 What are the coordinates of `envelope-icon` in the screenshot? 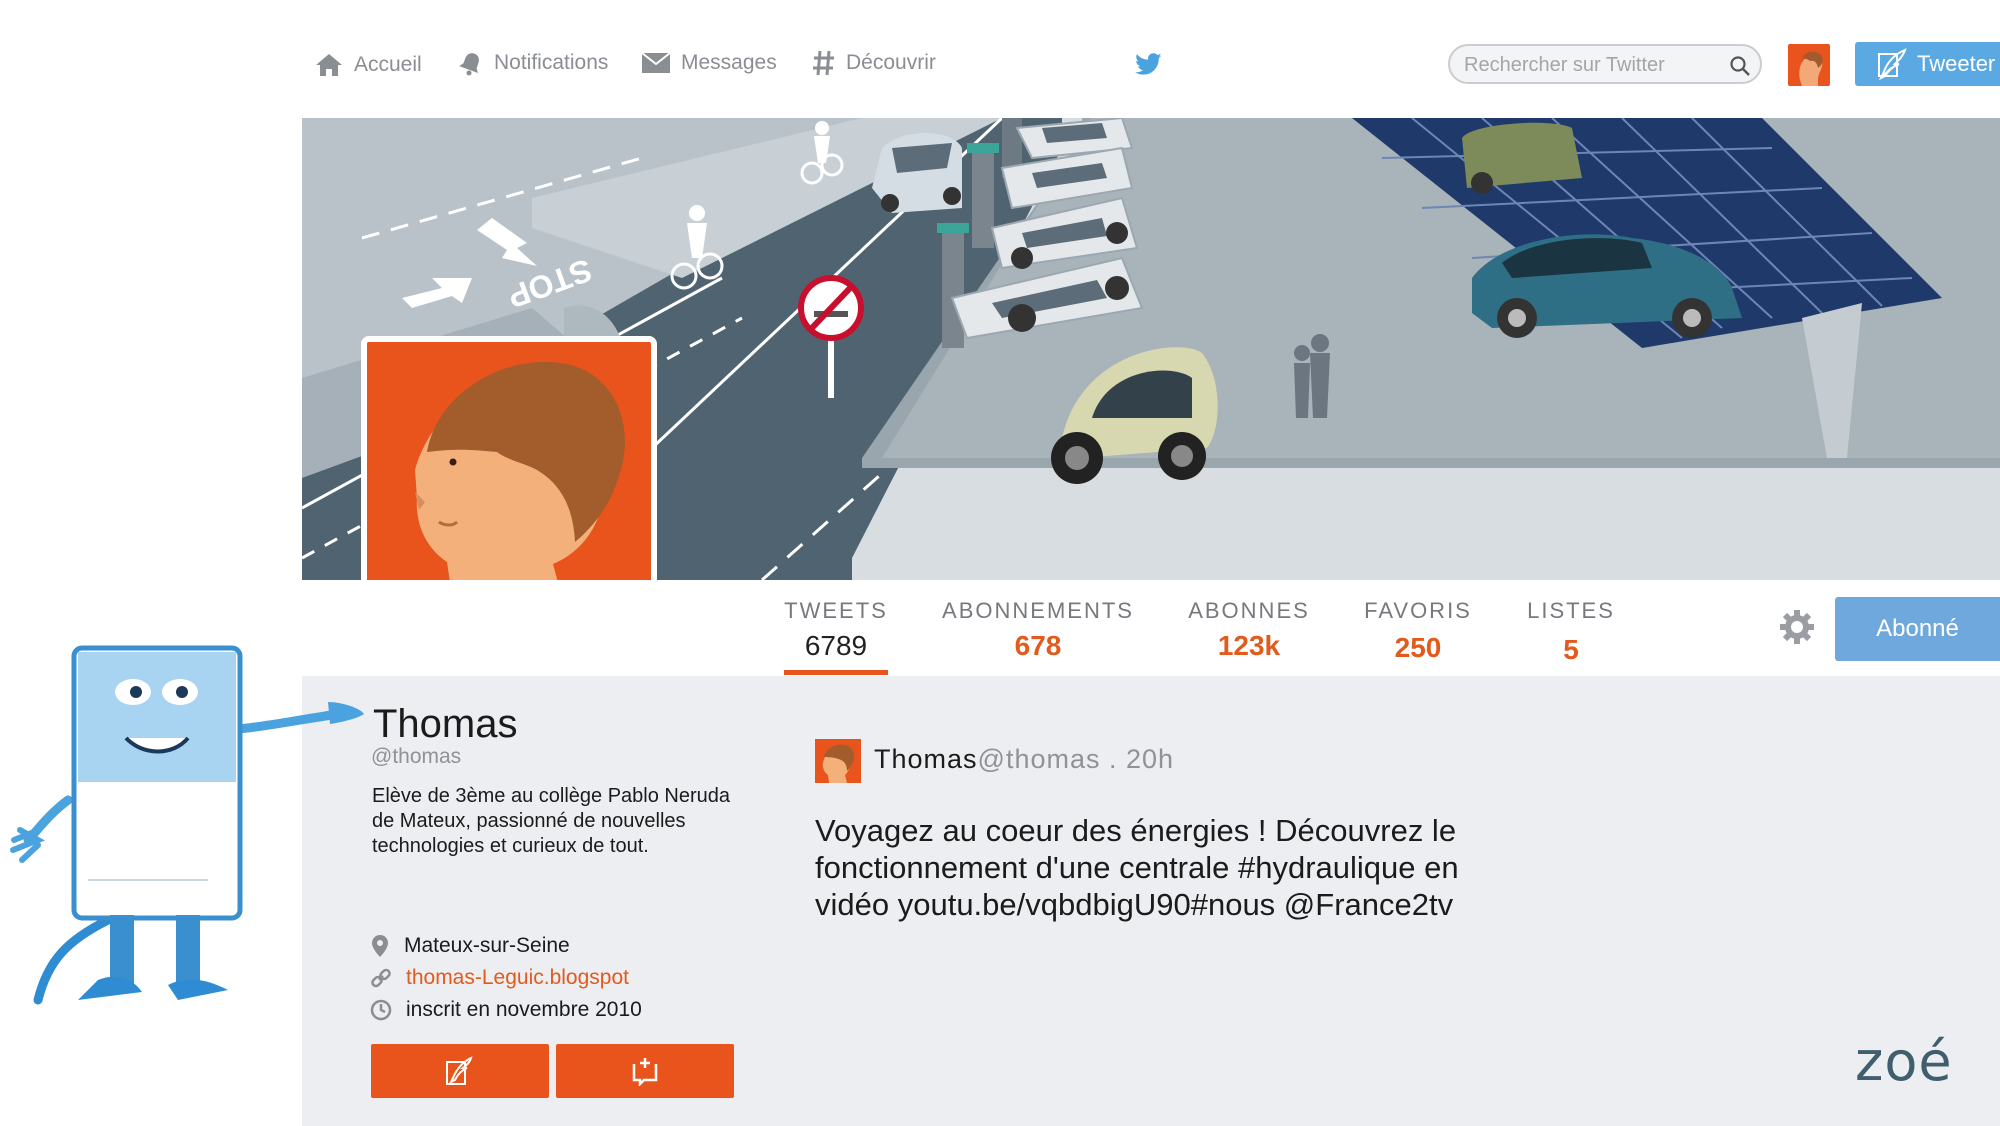 It's located at (656, 62).